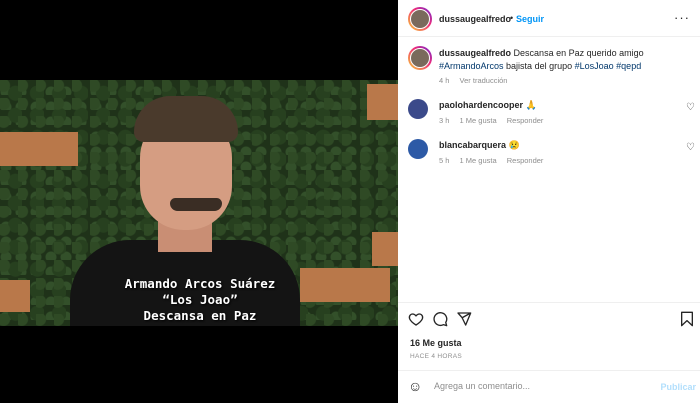  What do you see at coordinates (531, 105) in the screenshot?
I see `comment-text: 🙏` at bounding box center [531, 105].